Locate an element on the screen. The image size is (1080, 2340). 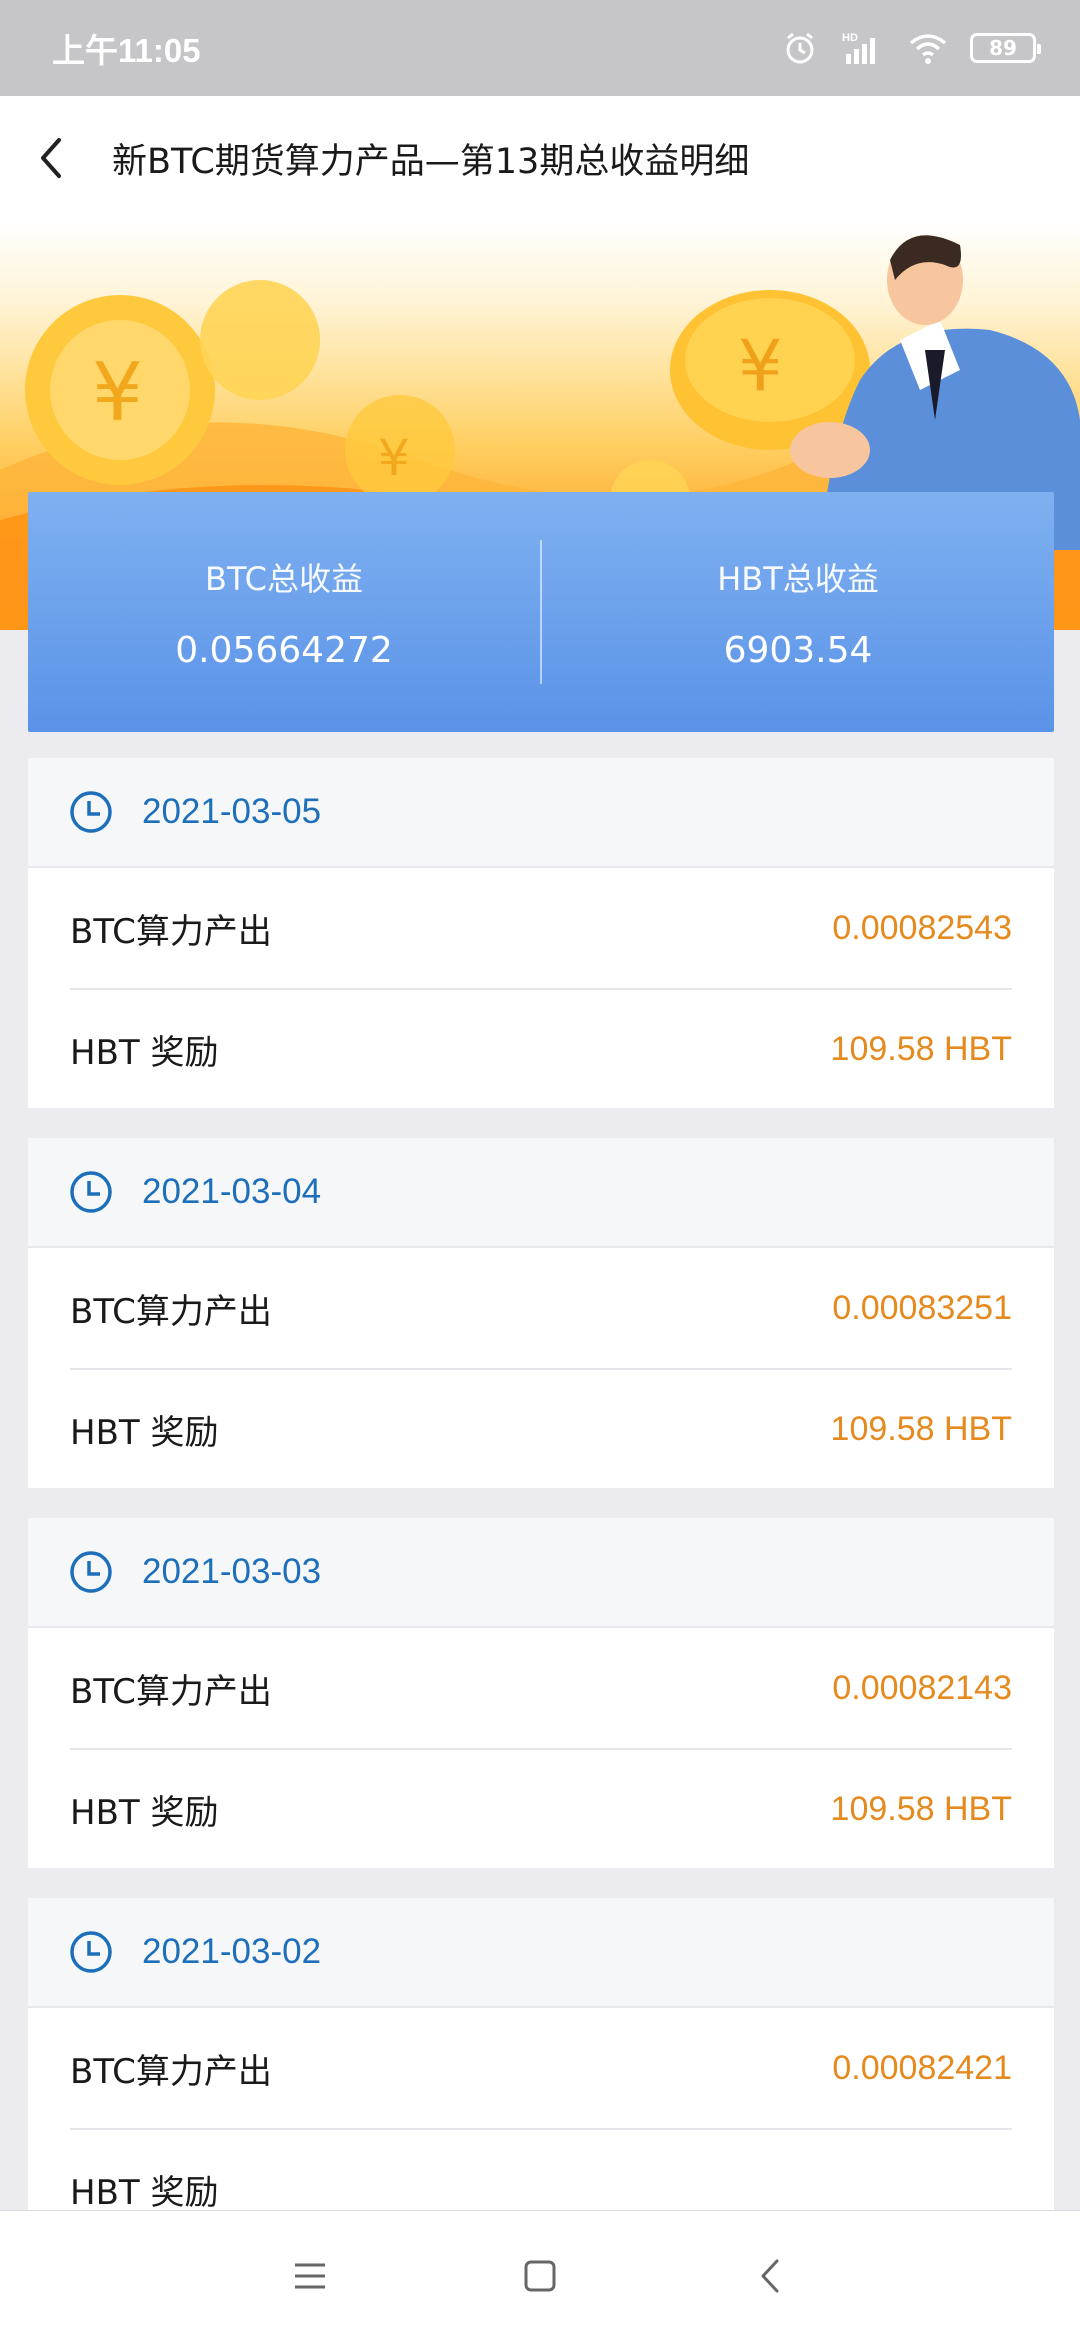
system-nav-bar is located at coordinates (540, 2275).